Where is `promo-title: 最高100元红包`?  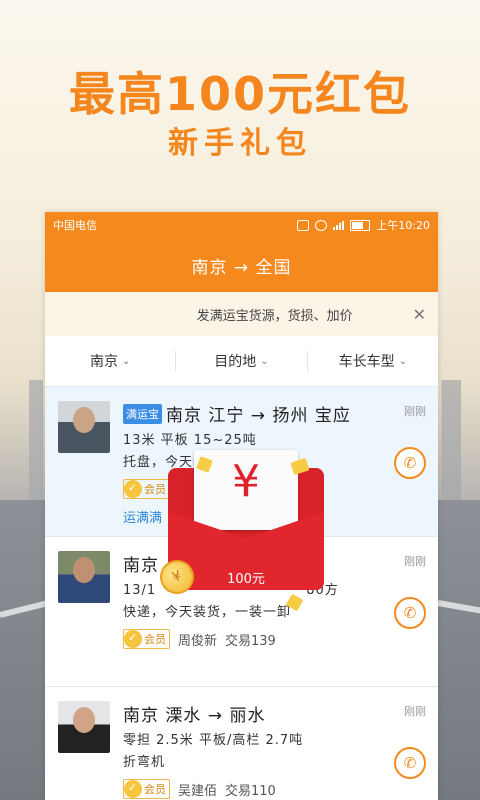
promo-title: 最高100元红包 is located at coordinates (240, 94).